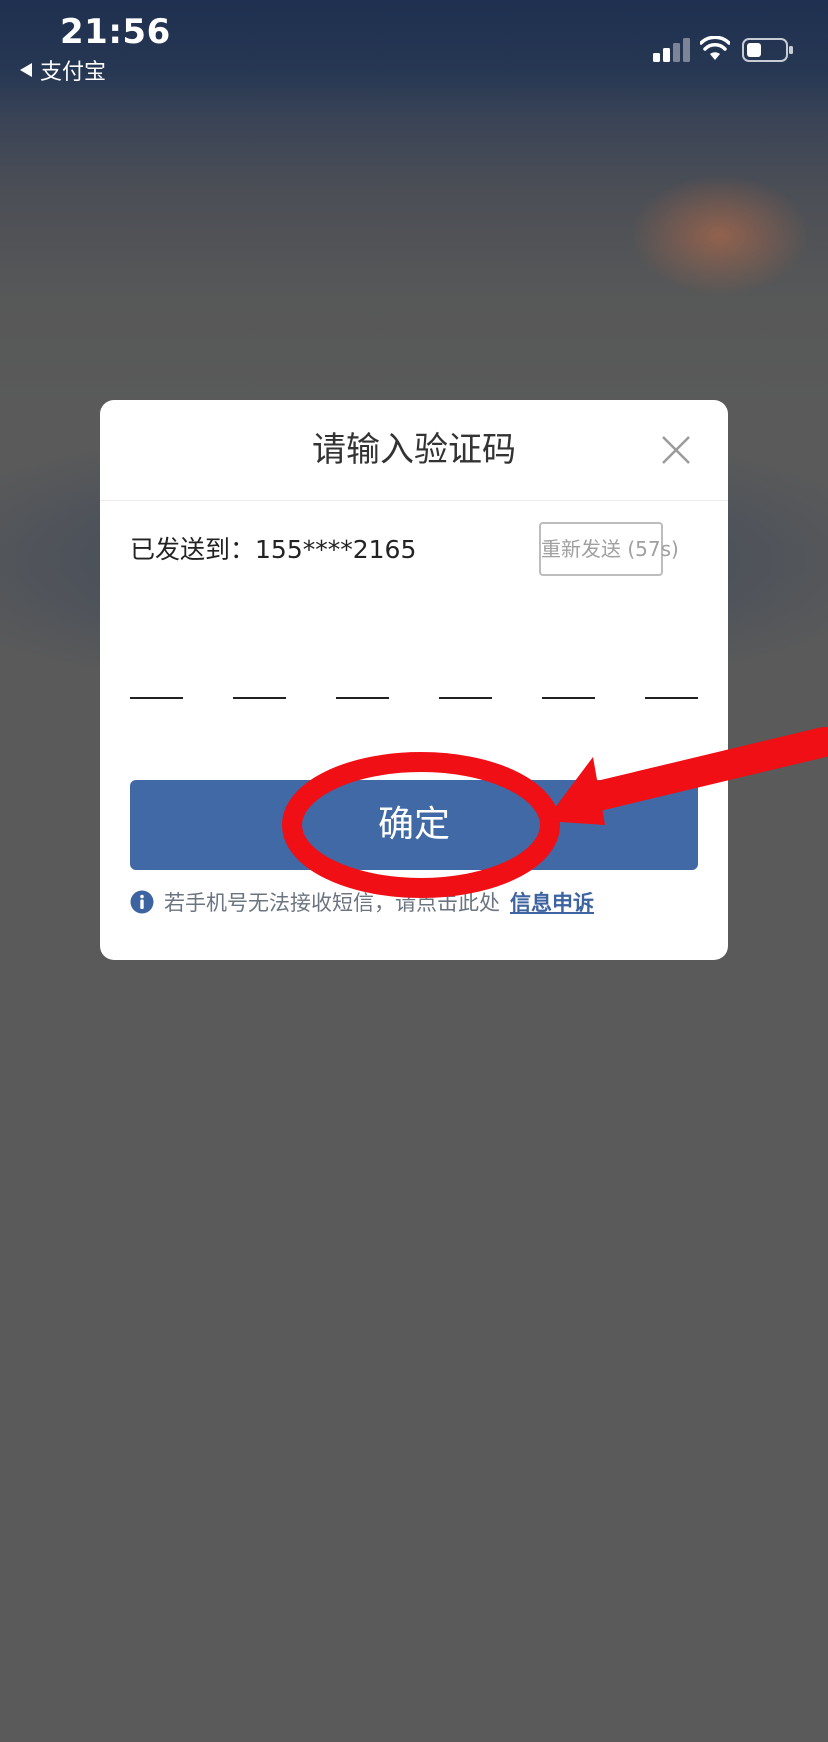 The image size is (828, 1742). Describe the element at coordinates (193, 549) in the screenshot. I see `sent-to-label: 已发送到：` at that location.